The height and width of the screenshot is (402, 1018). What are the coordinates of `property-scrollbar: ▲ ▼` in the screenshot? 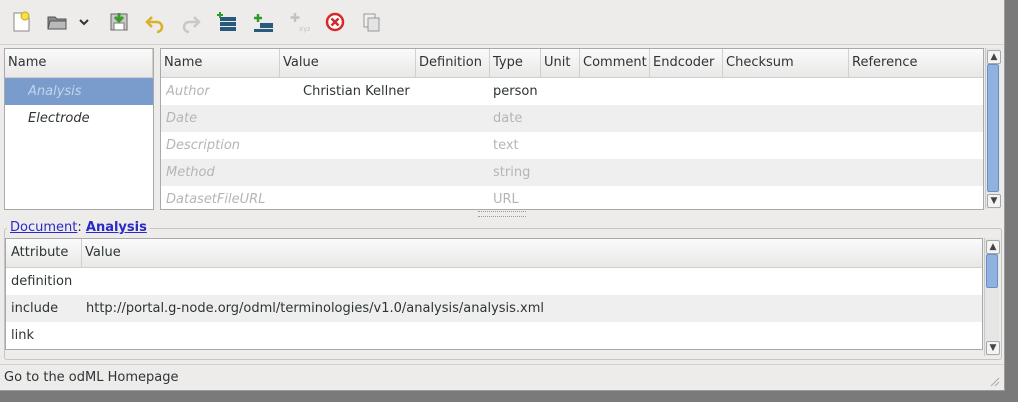 It's located at (993, 128).